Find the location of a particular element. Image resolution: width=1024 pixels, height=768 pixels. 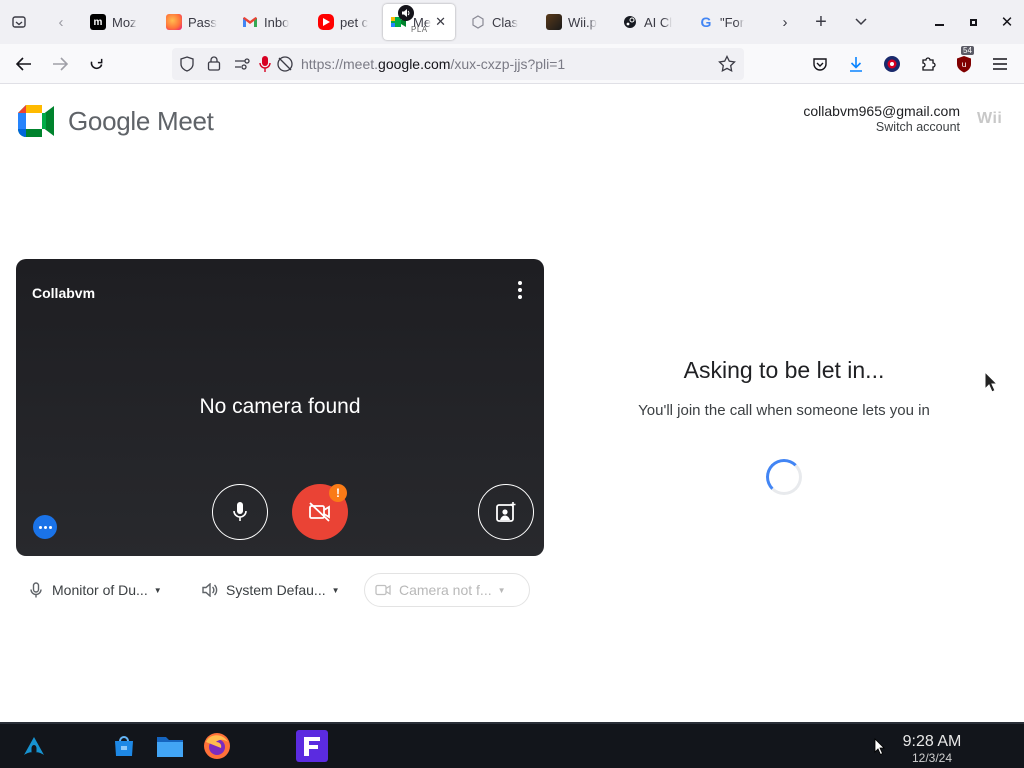

camera-blocked-icon is located at coordinates (285, 66).